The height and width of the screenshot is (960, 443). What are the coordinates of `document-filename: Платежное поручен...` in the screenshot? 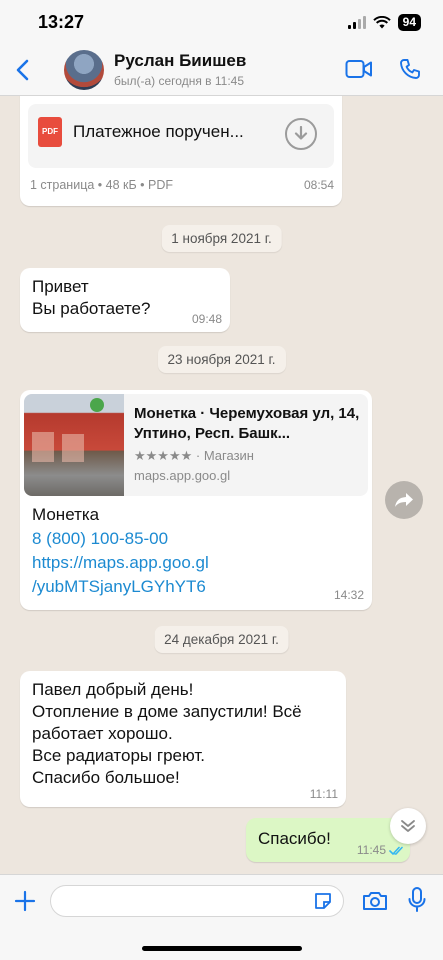 It's located at (158, 131).